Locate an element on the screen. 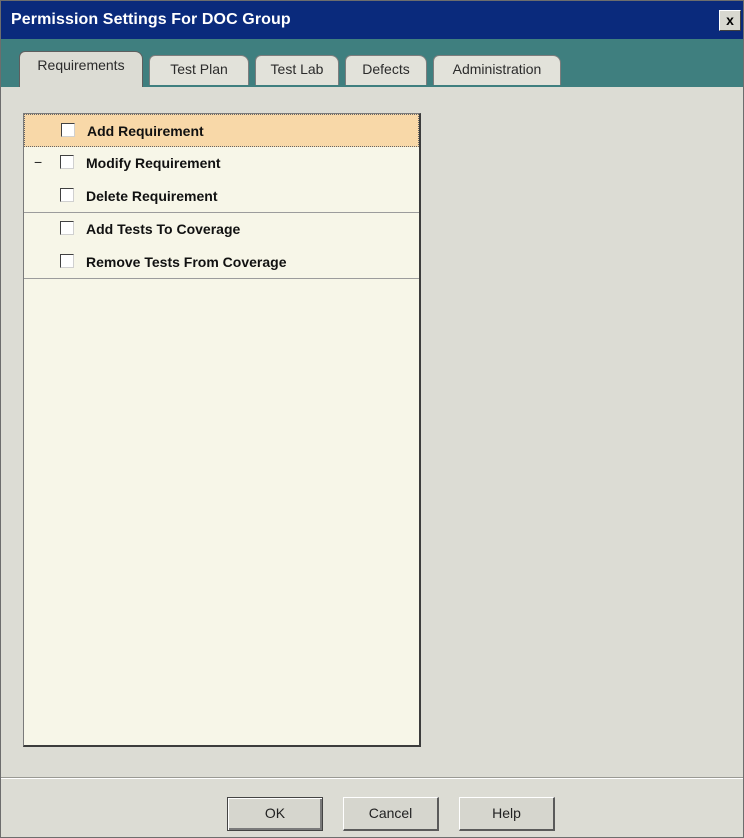 The width and height of the screenshot is (744, 838). close-button: x is located at coordinates (730, 20).